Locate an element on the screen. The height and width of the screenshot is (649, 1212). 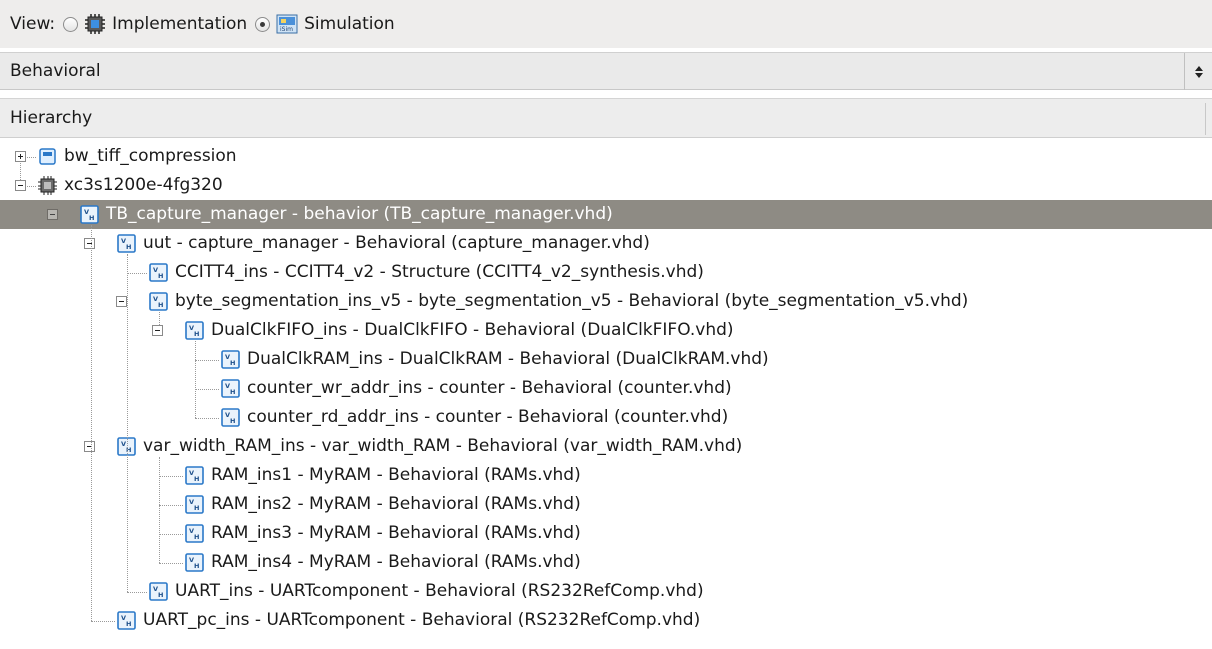
dropdown-arrows-icon is located at coordinates (1198, 71).